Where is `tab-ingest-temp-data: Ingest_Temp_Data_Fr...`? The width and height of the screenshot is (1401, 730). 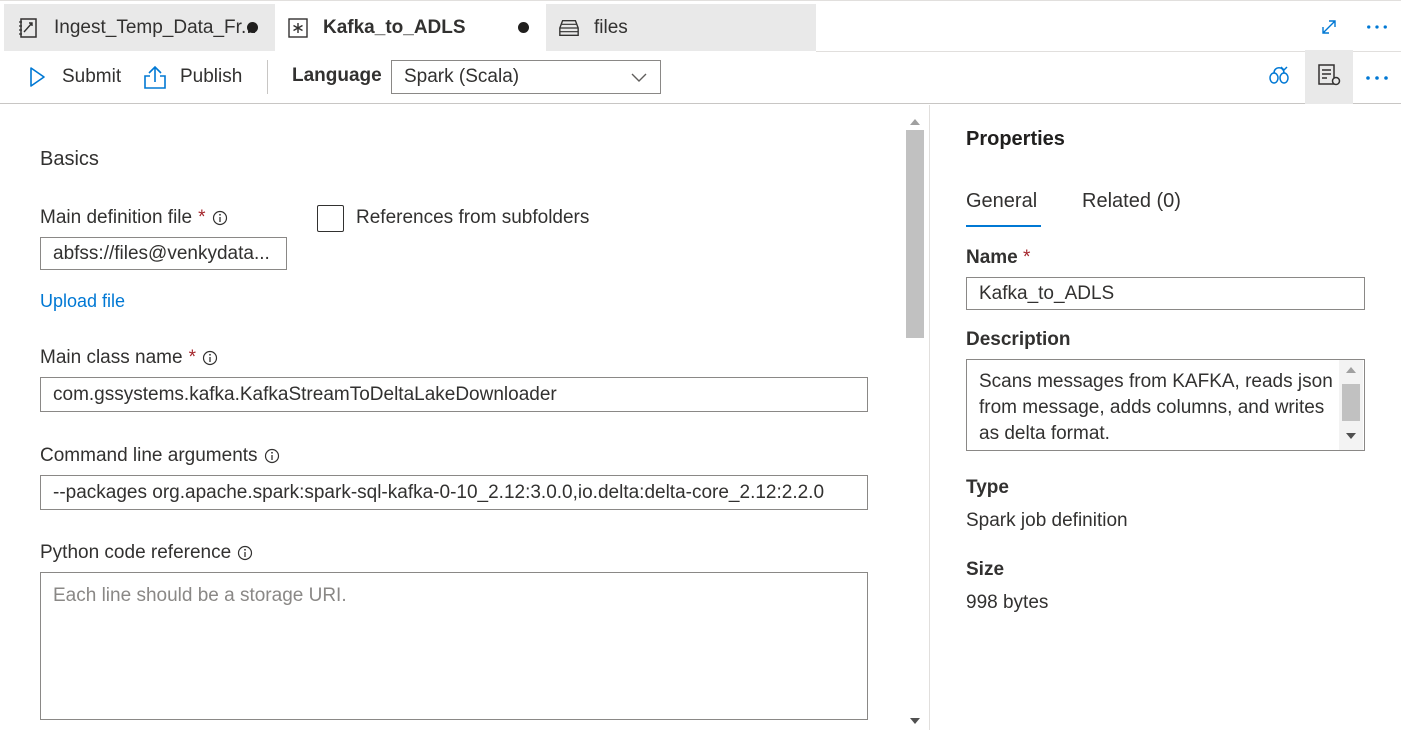
tab-ingest-temp-data: Ingest_Temp_Data_Fr... is located at coordinates (139, 27).